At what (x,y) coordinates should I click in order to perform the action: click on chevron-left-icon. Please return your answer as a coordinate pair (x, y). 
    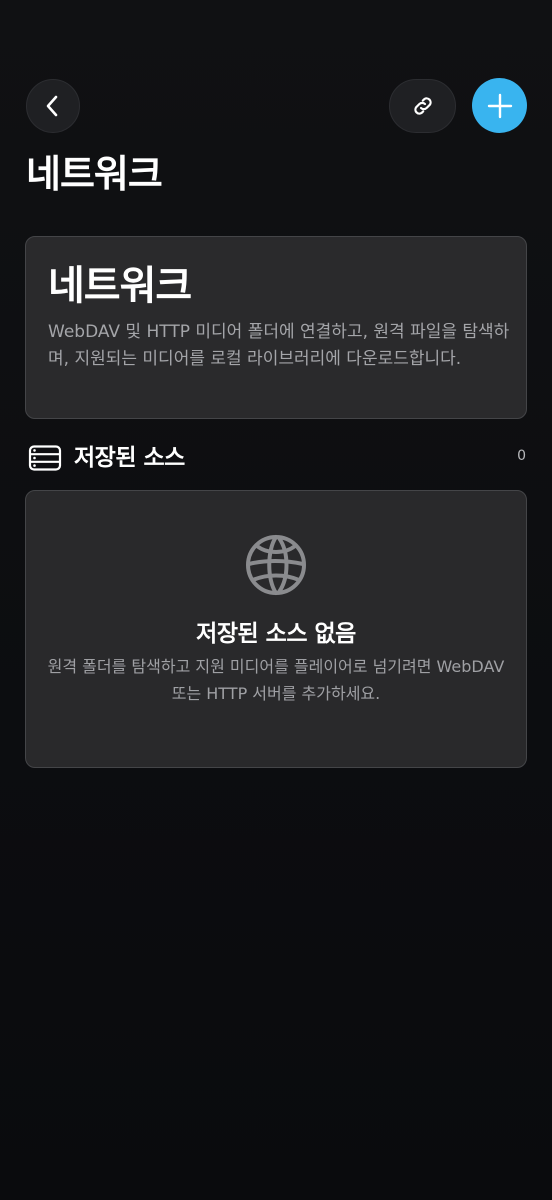
    Looking at the image, I should click on (52, 106).